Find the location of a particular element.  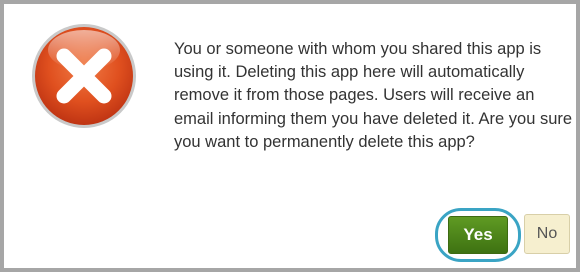

yes-button: Yes is located at coordinates (478, 235).